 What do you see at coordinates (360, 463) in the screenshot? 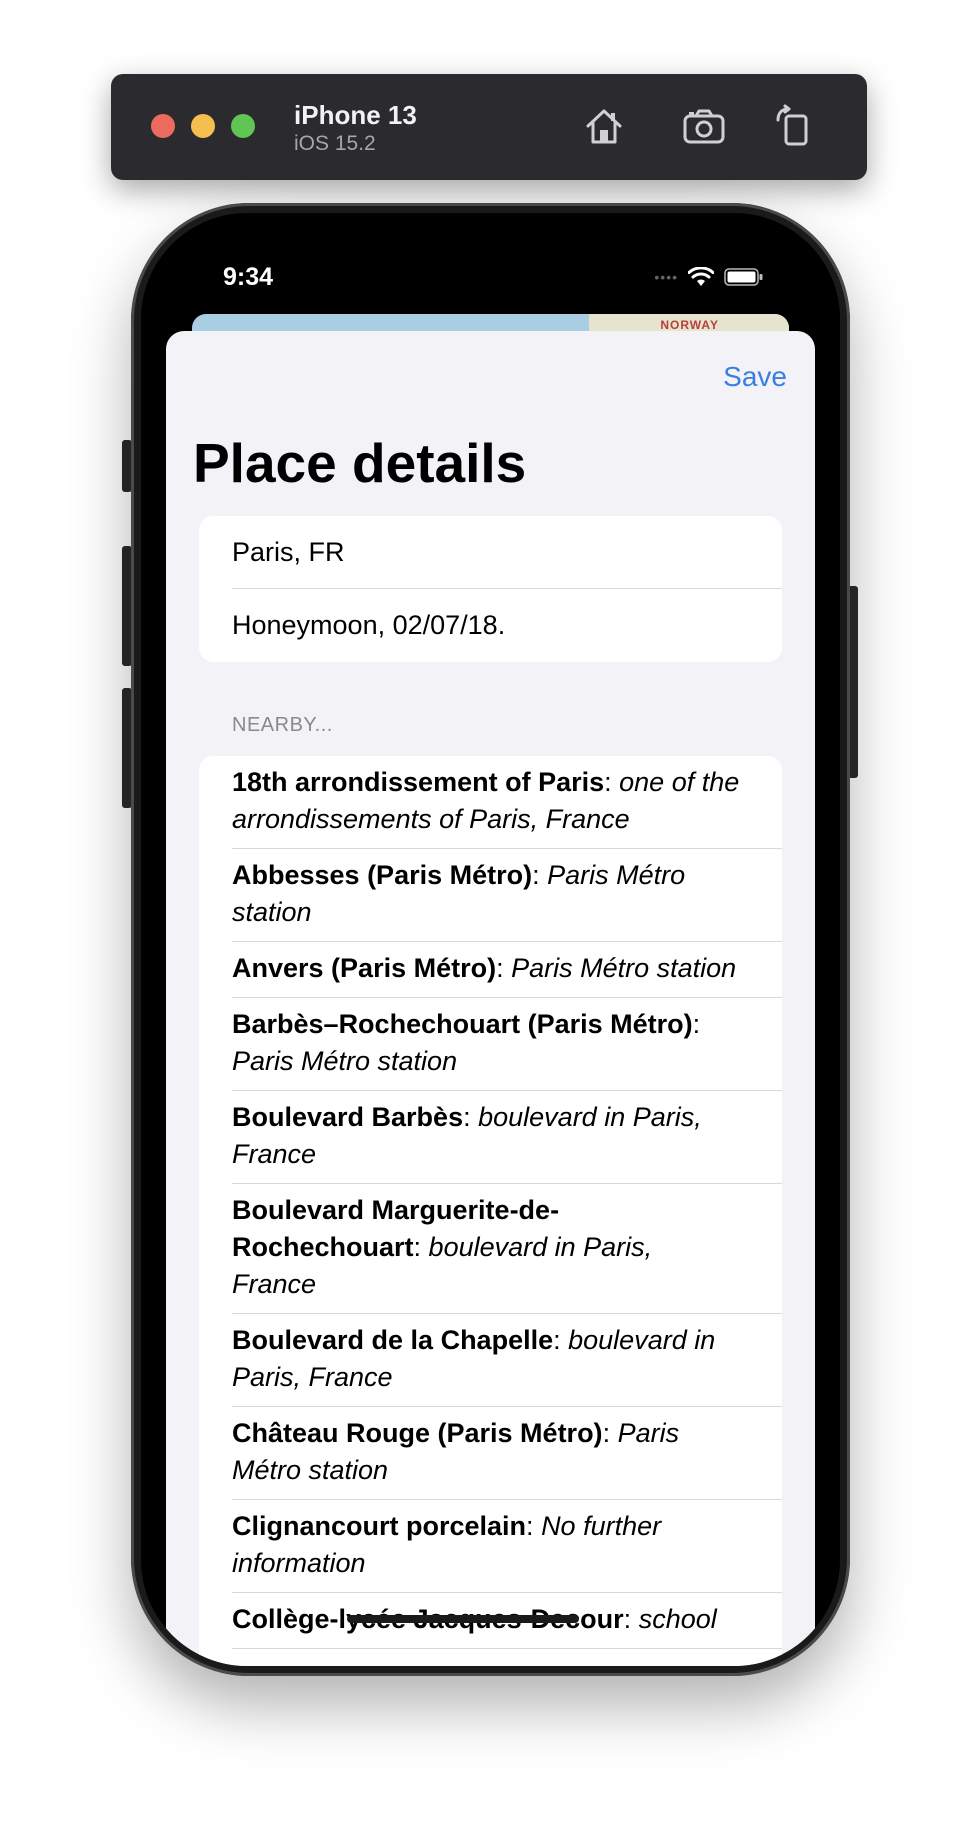
I see `page-title: Place details` at bounding box center [360, 463].